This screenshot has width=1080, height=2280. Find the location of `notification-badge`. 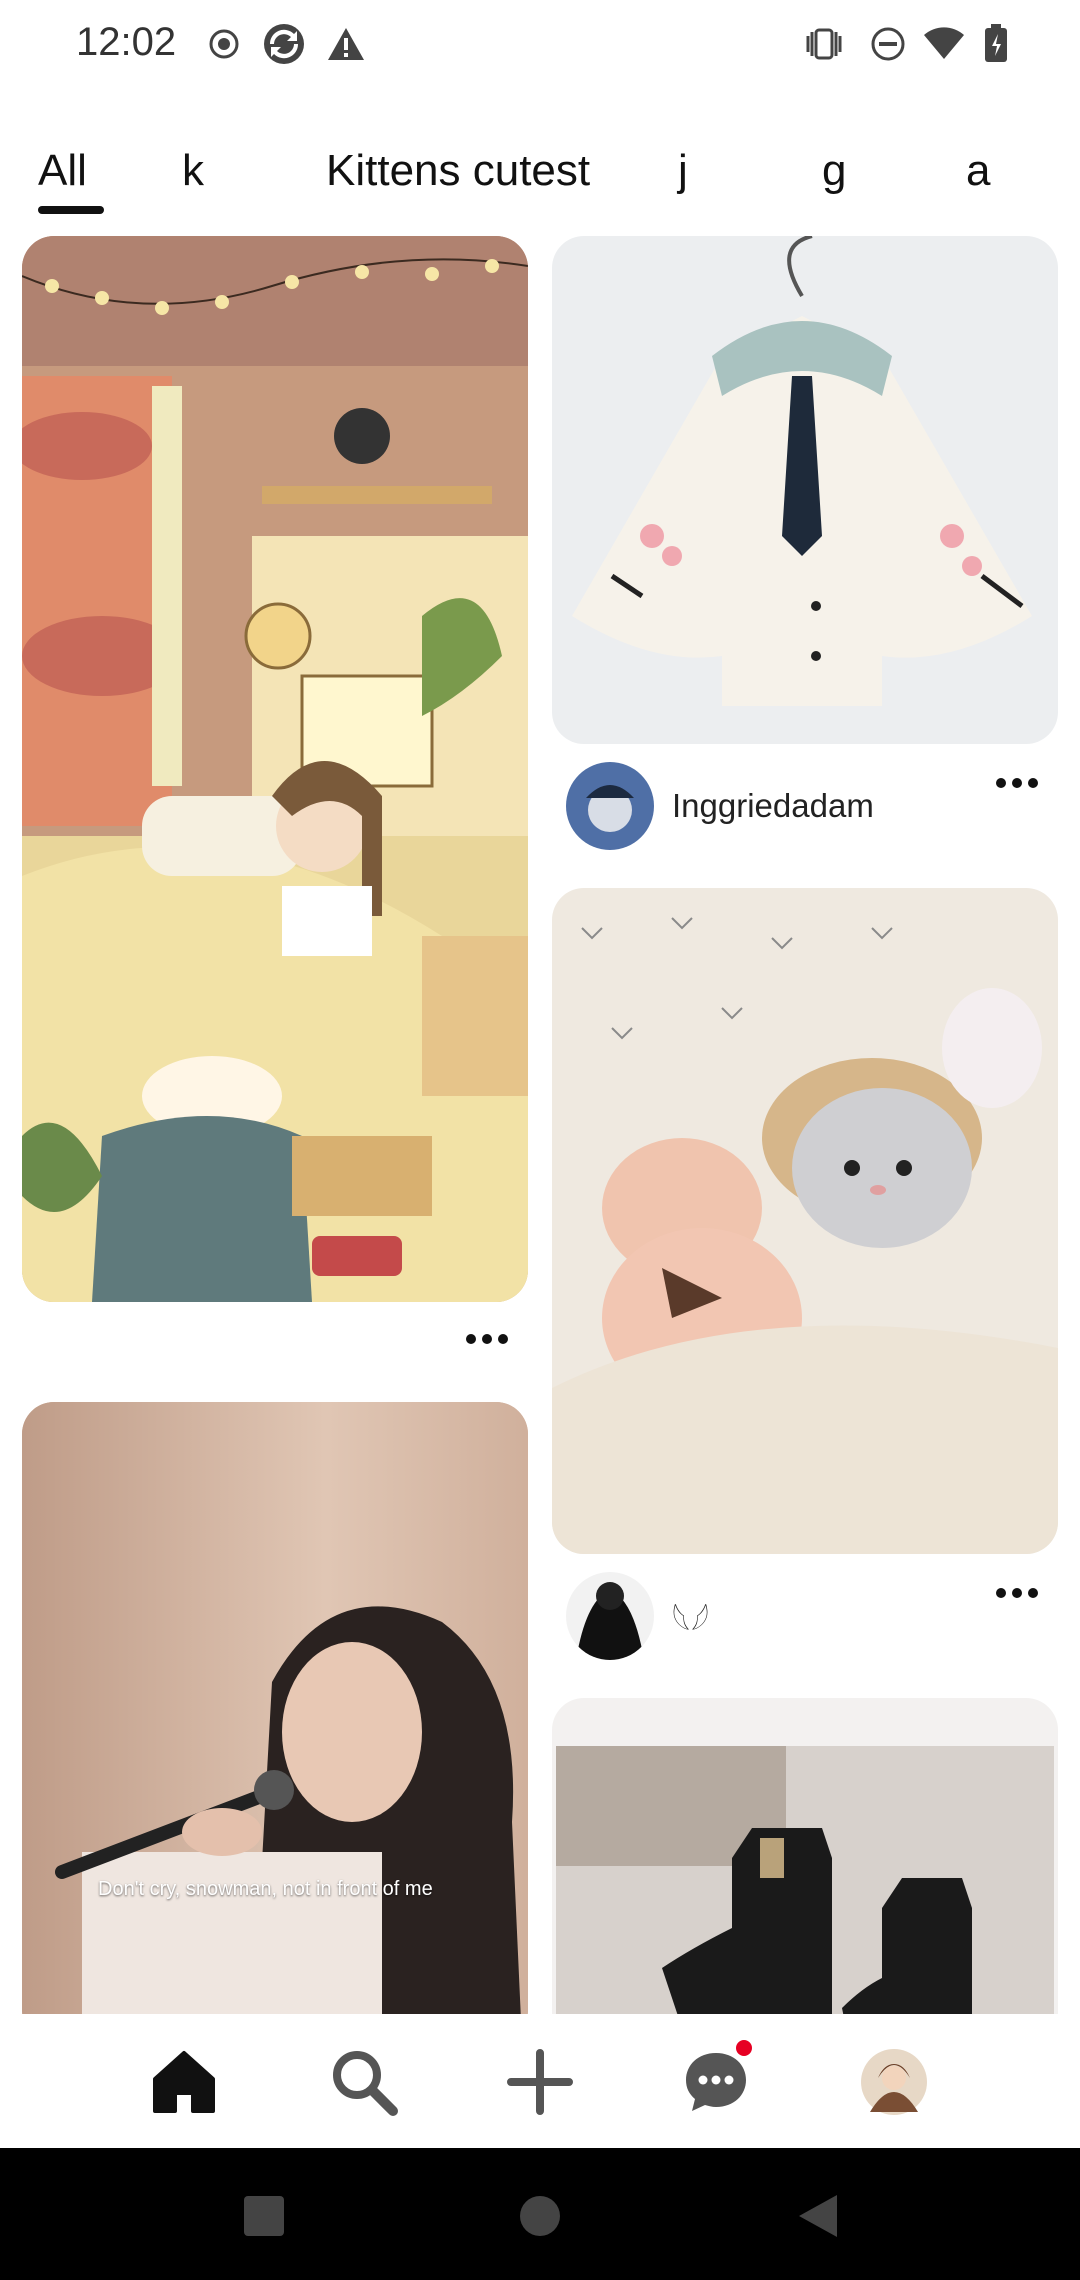

notification-badge is located at coordinates (744, 2048).